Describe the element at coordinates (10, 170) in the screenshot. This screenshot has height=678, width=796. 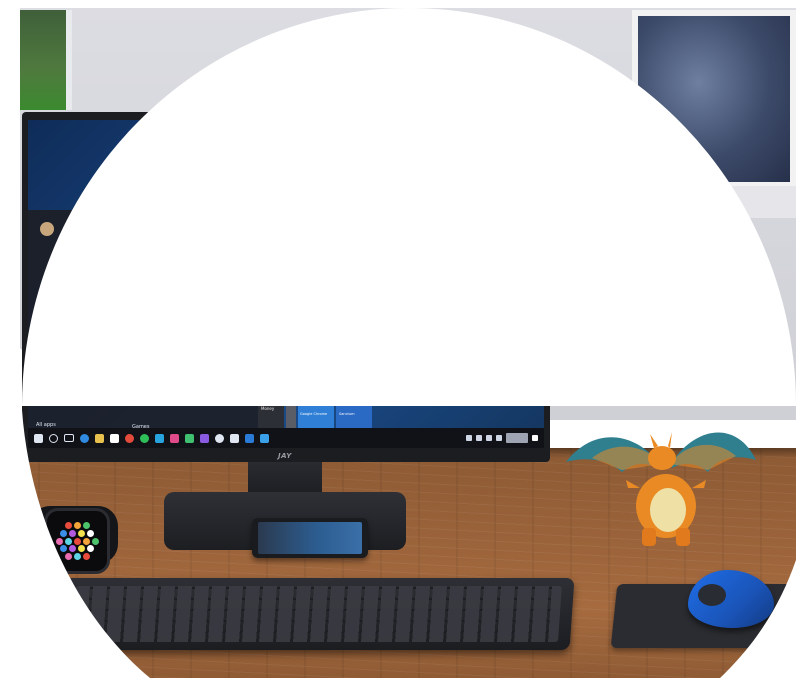
I see `vignette-corner-top-left` at that location.